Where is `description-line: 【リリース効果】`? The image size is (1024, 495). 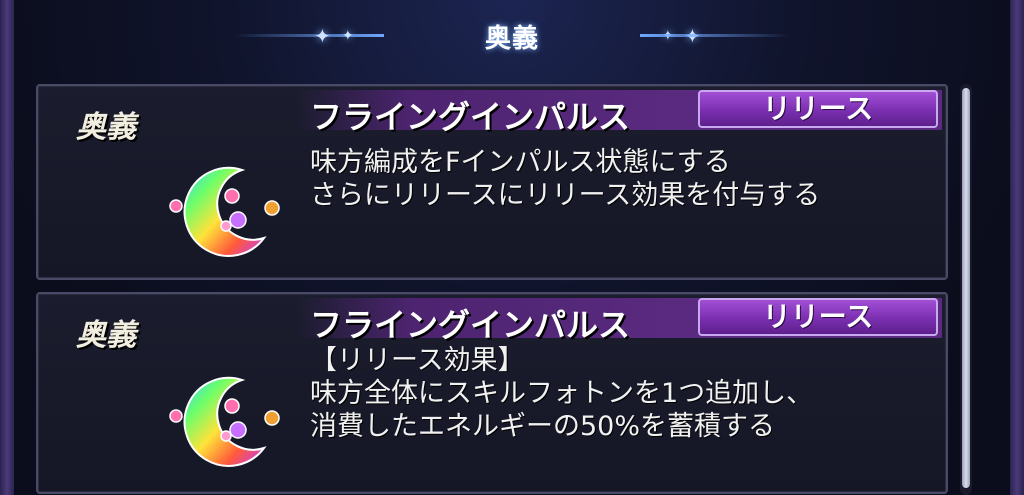
description-line: 【リリース効果】 is located at coordinates (417, 360).